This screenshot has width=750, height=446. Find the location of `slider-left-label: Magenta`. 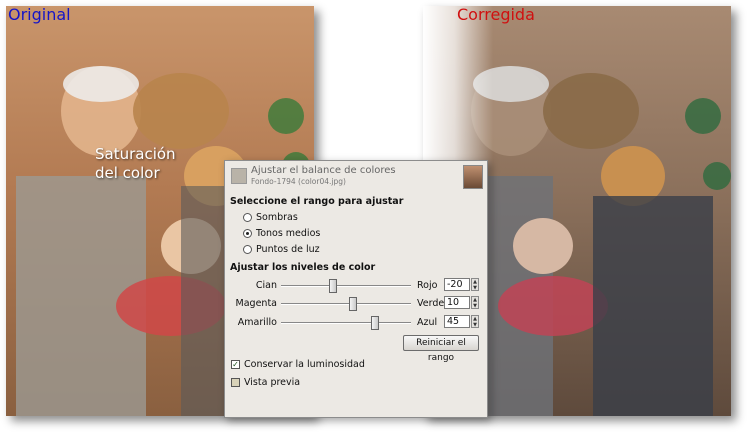

slider-left-label: Magenta is located at coordinates (256, 303).